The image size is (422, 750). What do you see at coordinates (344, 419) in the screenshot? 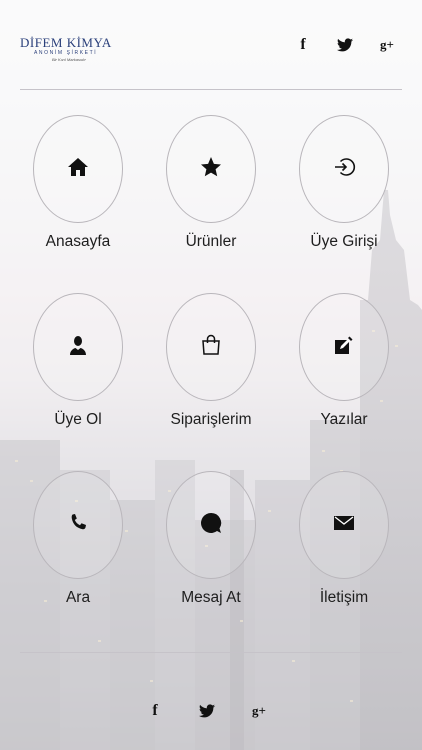
I see `menu-label: Yazılar` at bounding box center [344, 419].